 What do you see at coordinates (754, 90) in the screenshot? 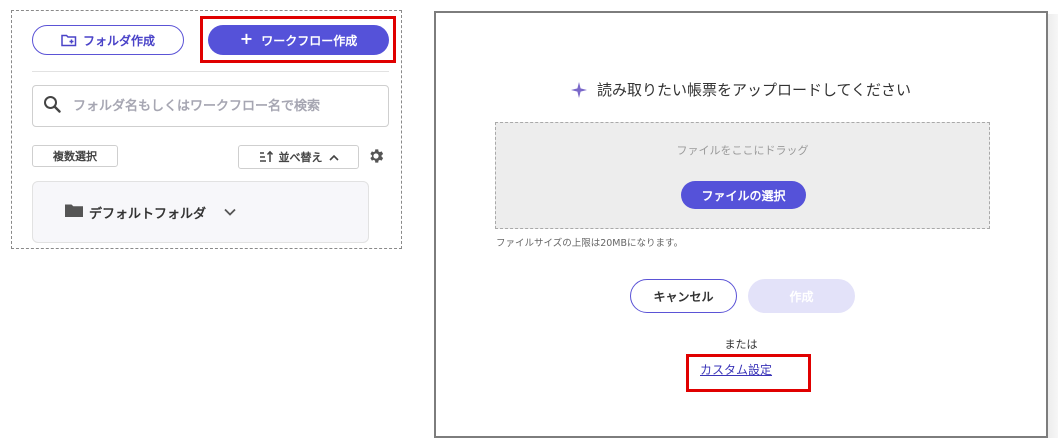
I see `modal-title-text: 読み取りたい帳票をアップロードしてください` at bounding box center [754, 90].